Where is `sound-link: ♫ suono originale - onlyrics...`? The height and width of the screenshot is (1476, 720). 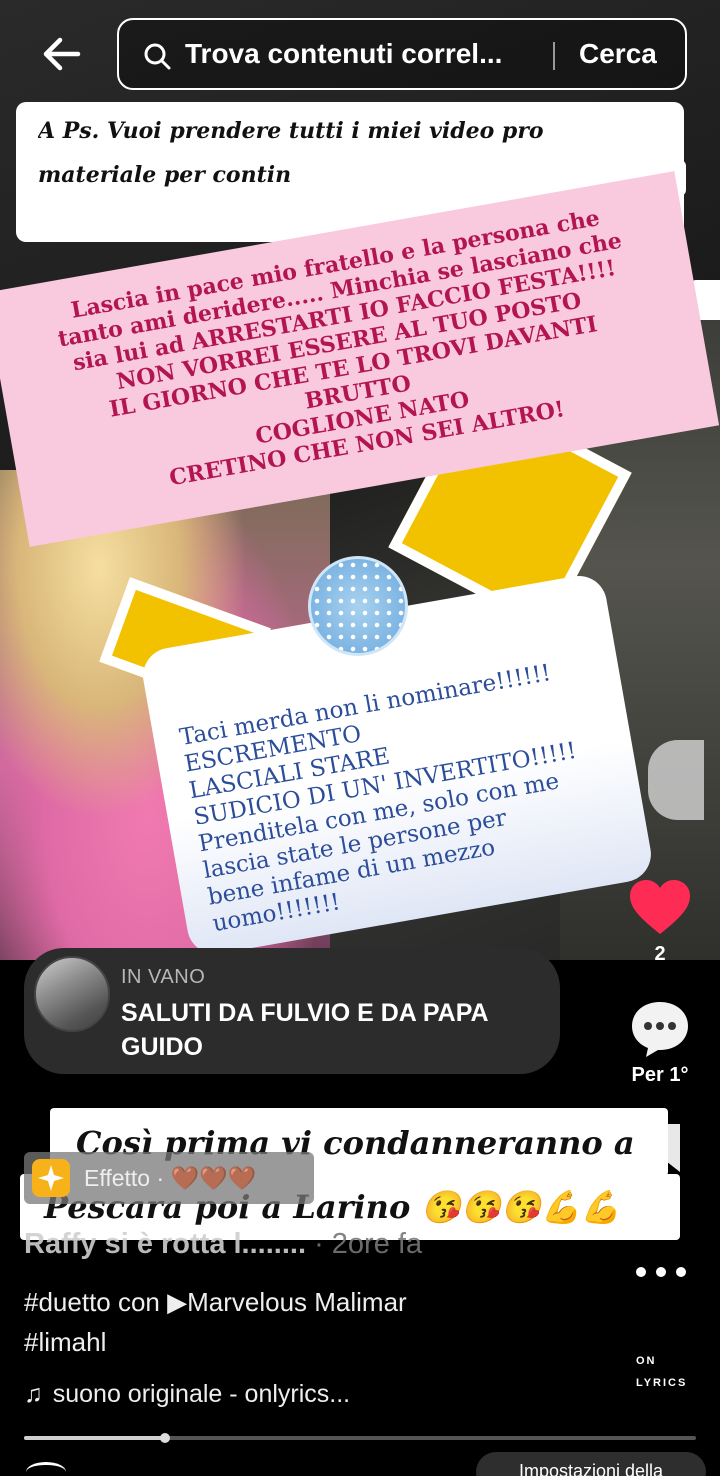 sound-link: ♫ suono originale - onlyrics... is located at coordinates (187, 1394).